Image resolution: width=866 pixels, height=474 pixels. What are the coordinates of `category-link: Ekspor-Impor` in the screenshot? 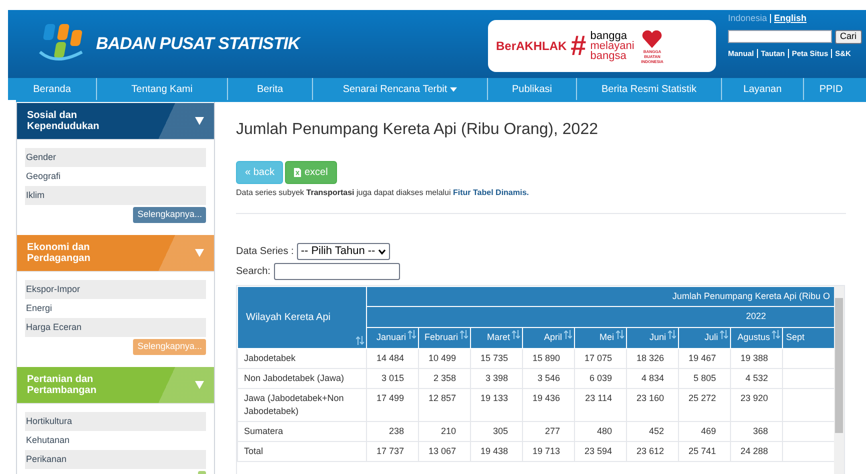 It's located at (115, 289).